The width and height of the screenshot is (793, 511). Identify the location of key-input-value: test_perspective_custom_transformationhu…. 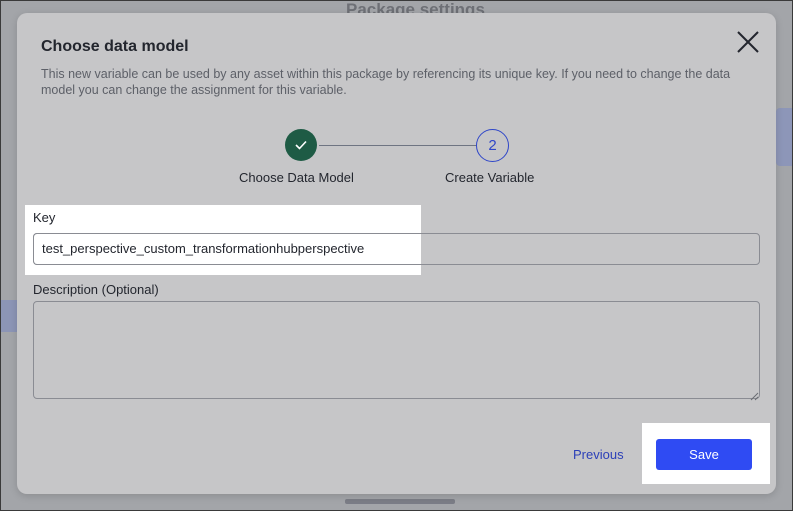
(203, 248).